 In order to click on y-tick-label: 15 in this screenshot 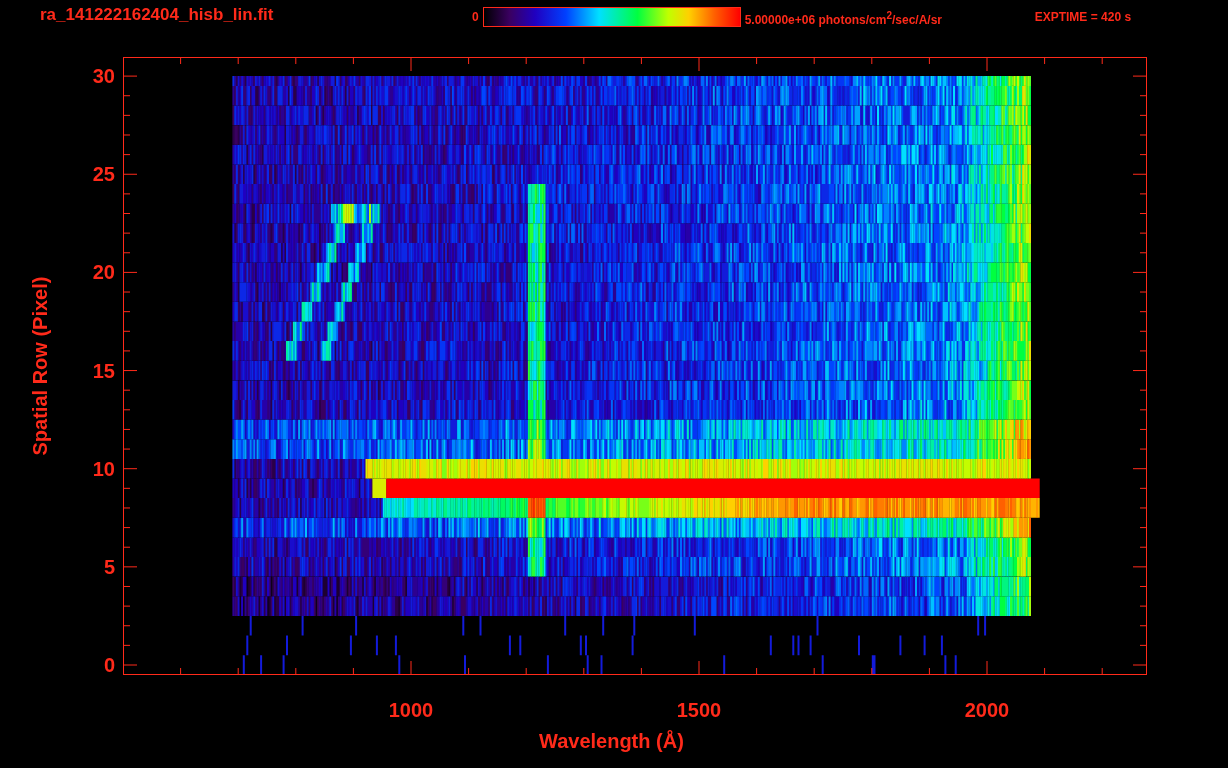, I will do `click(103, 371)`.